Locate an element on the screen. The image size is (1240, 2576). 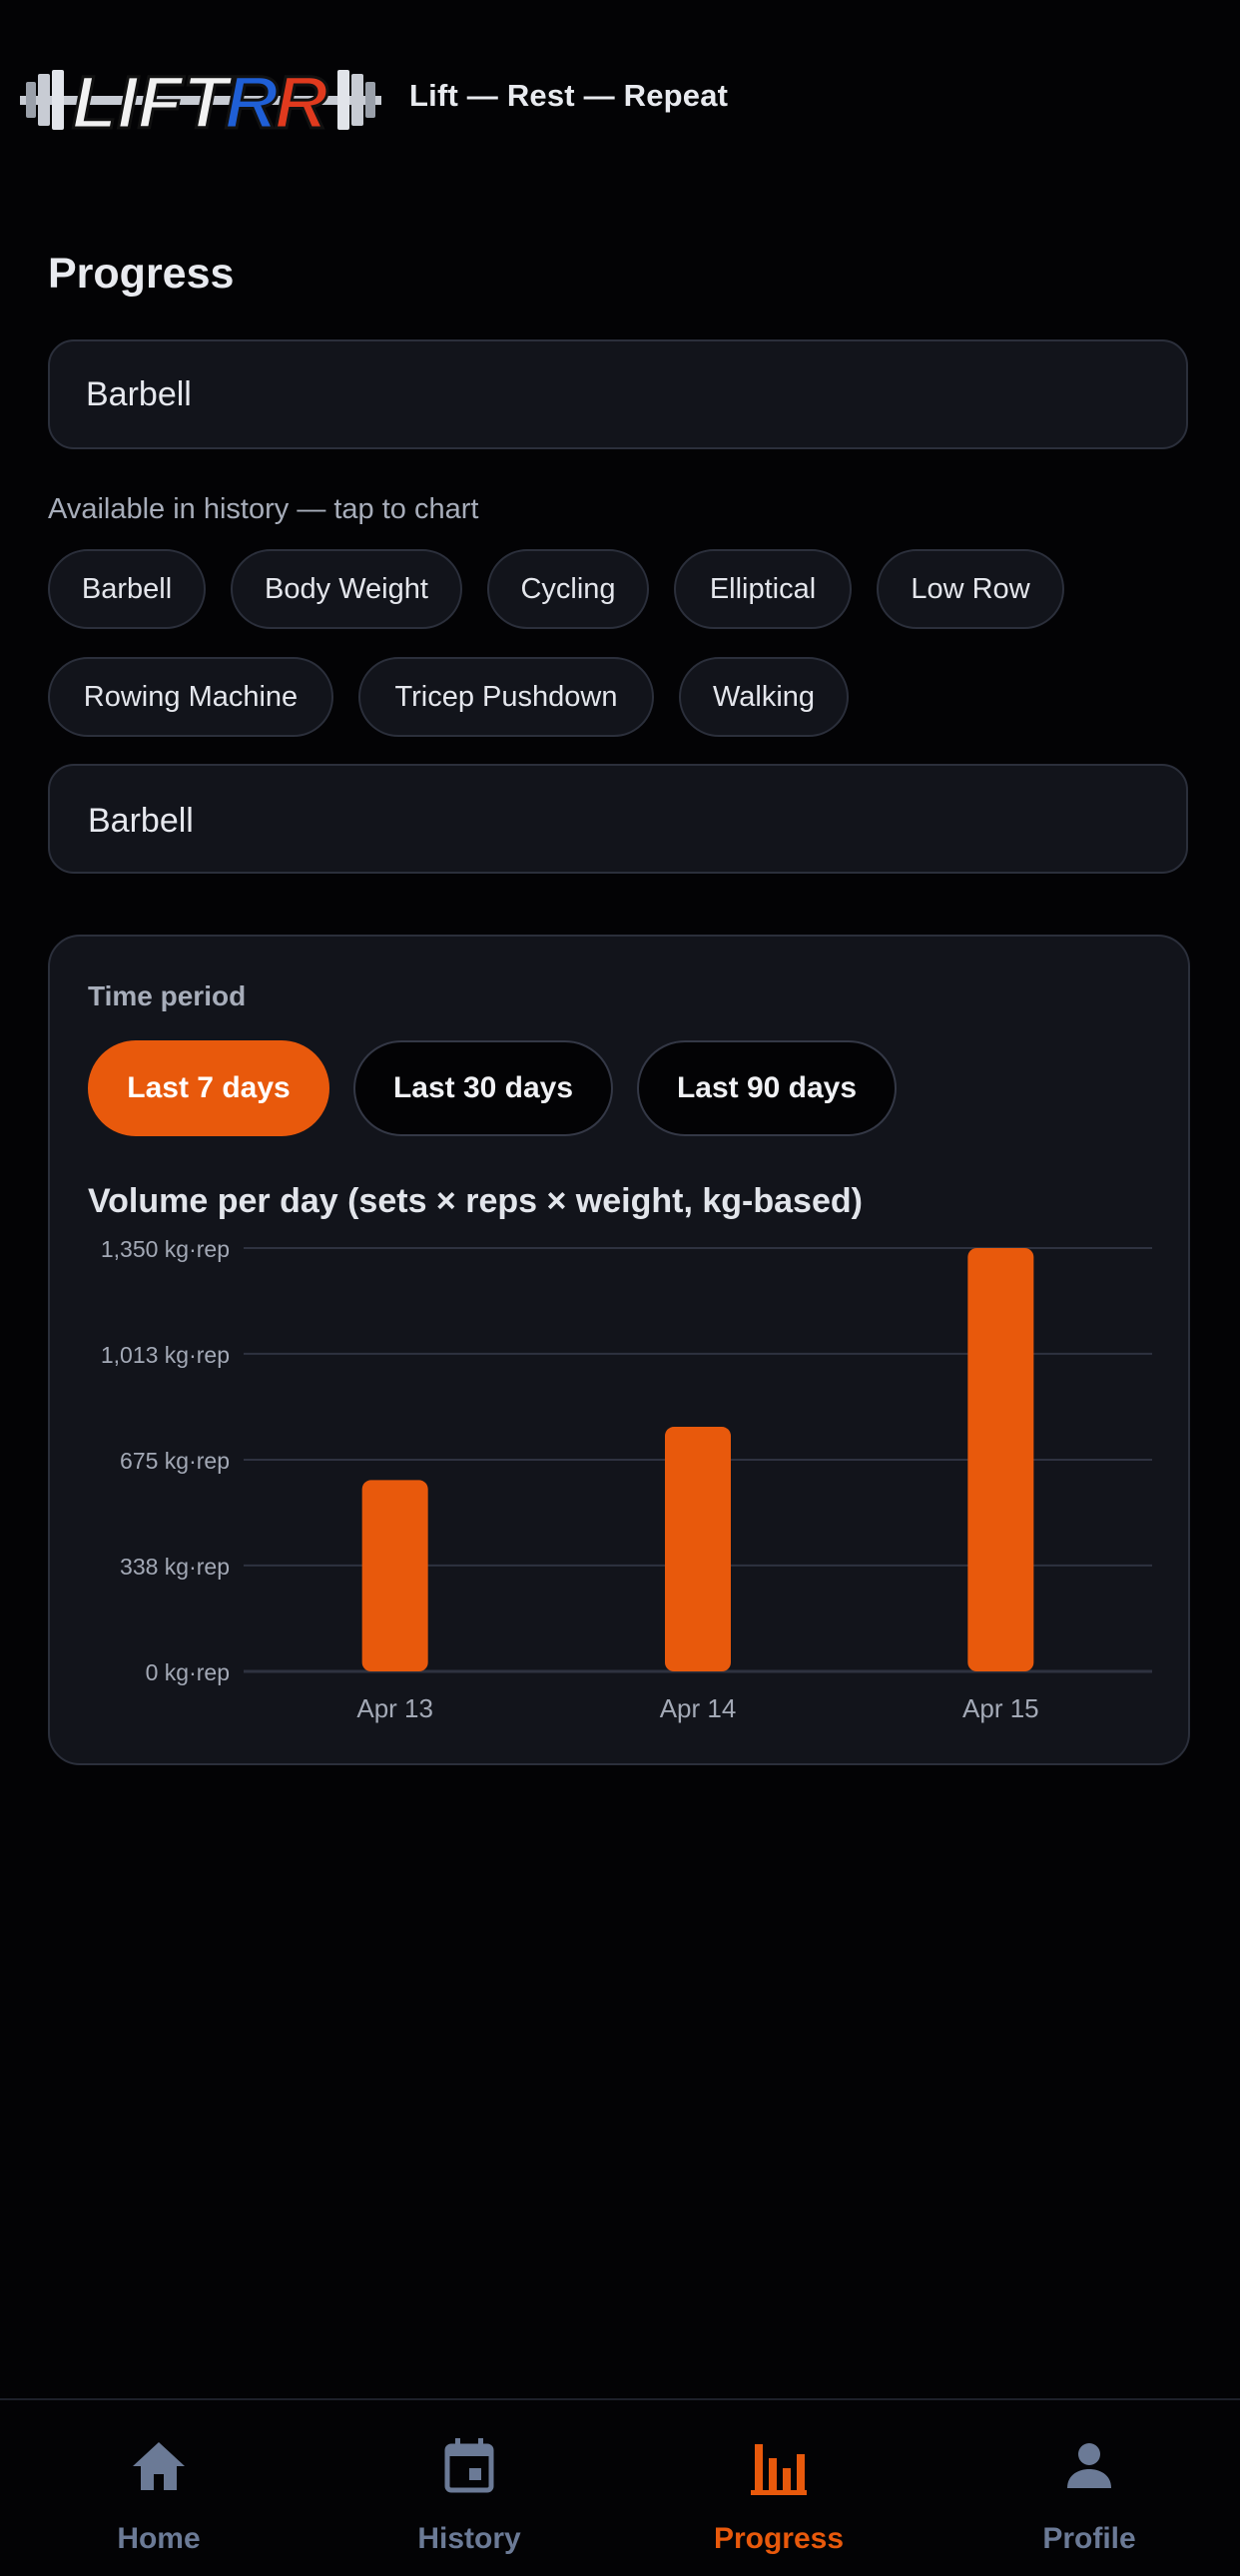
home-icon is located at coordinates (159, 2466).